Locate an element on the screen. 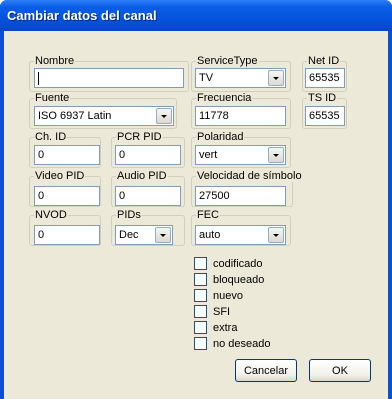  frecuencia-label: Frecuencia is located at coordinates (224, 98).